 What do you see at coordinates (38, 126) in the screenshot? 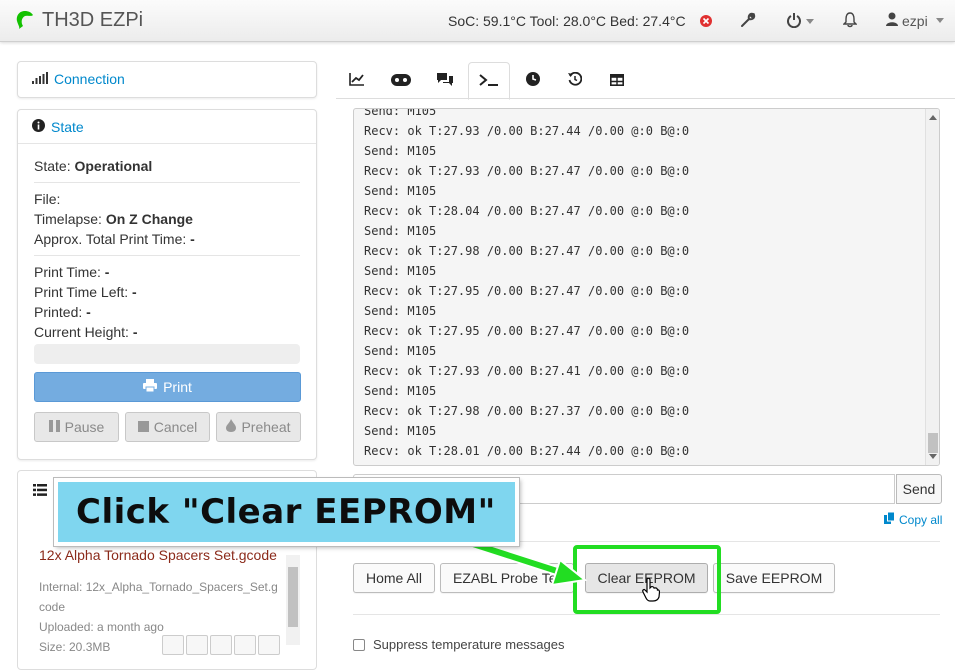
I see `info-icon` at bounding box center [38, 126].